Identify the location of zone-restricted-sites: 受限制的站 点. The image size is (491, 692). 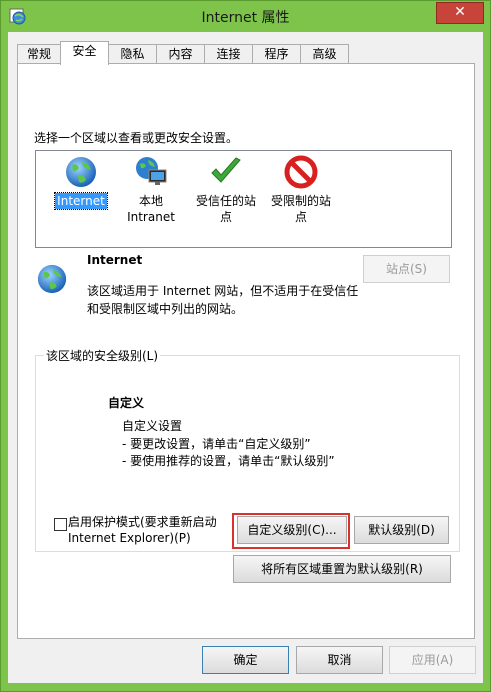
(301, 190).